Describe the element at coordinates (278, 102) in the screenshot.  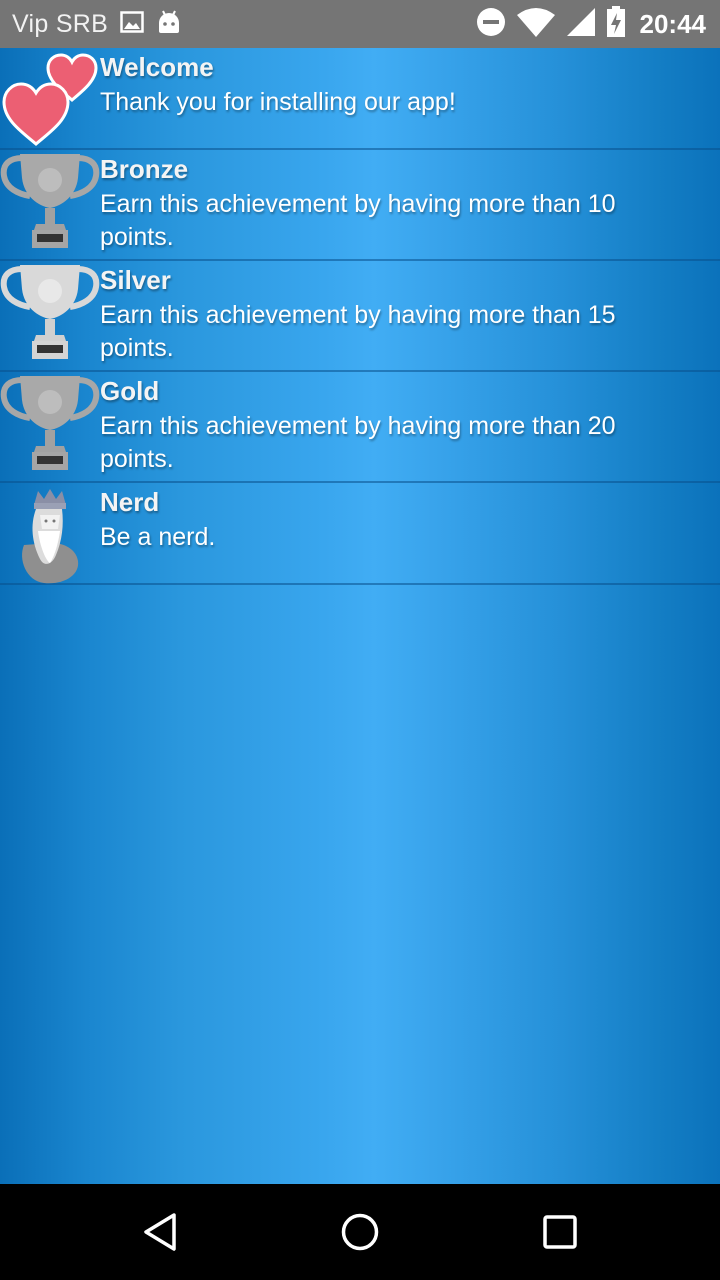
I see `achievement-description: Thank you for installing our app!` at that location.